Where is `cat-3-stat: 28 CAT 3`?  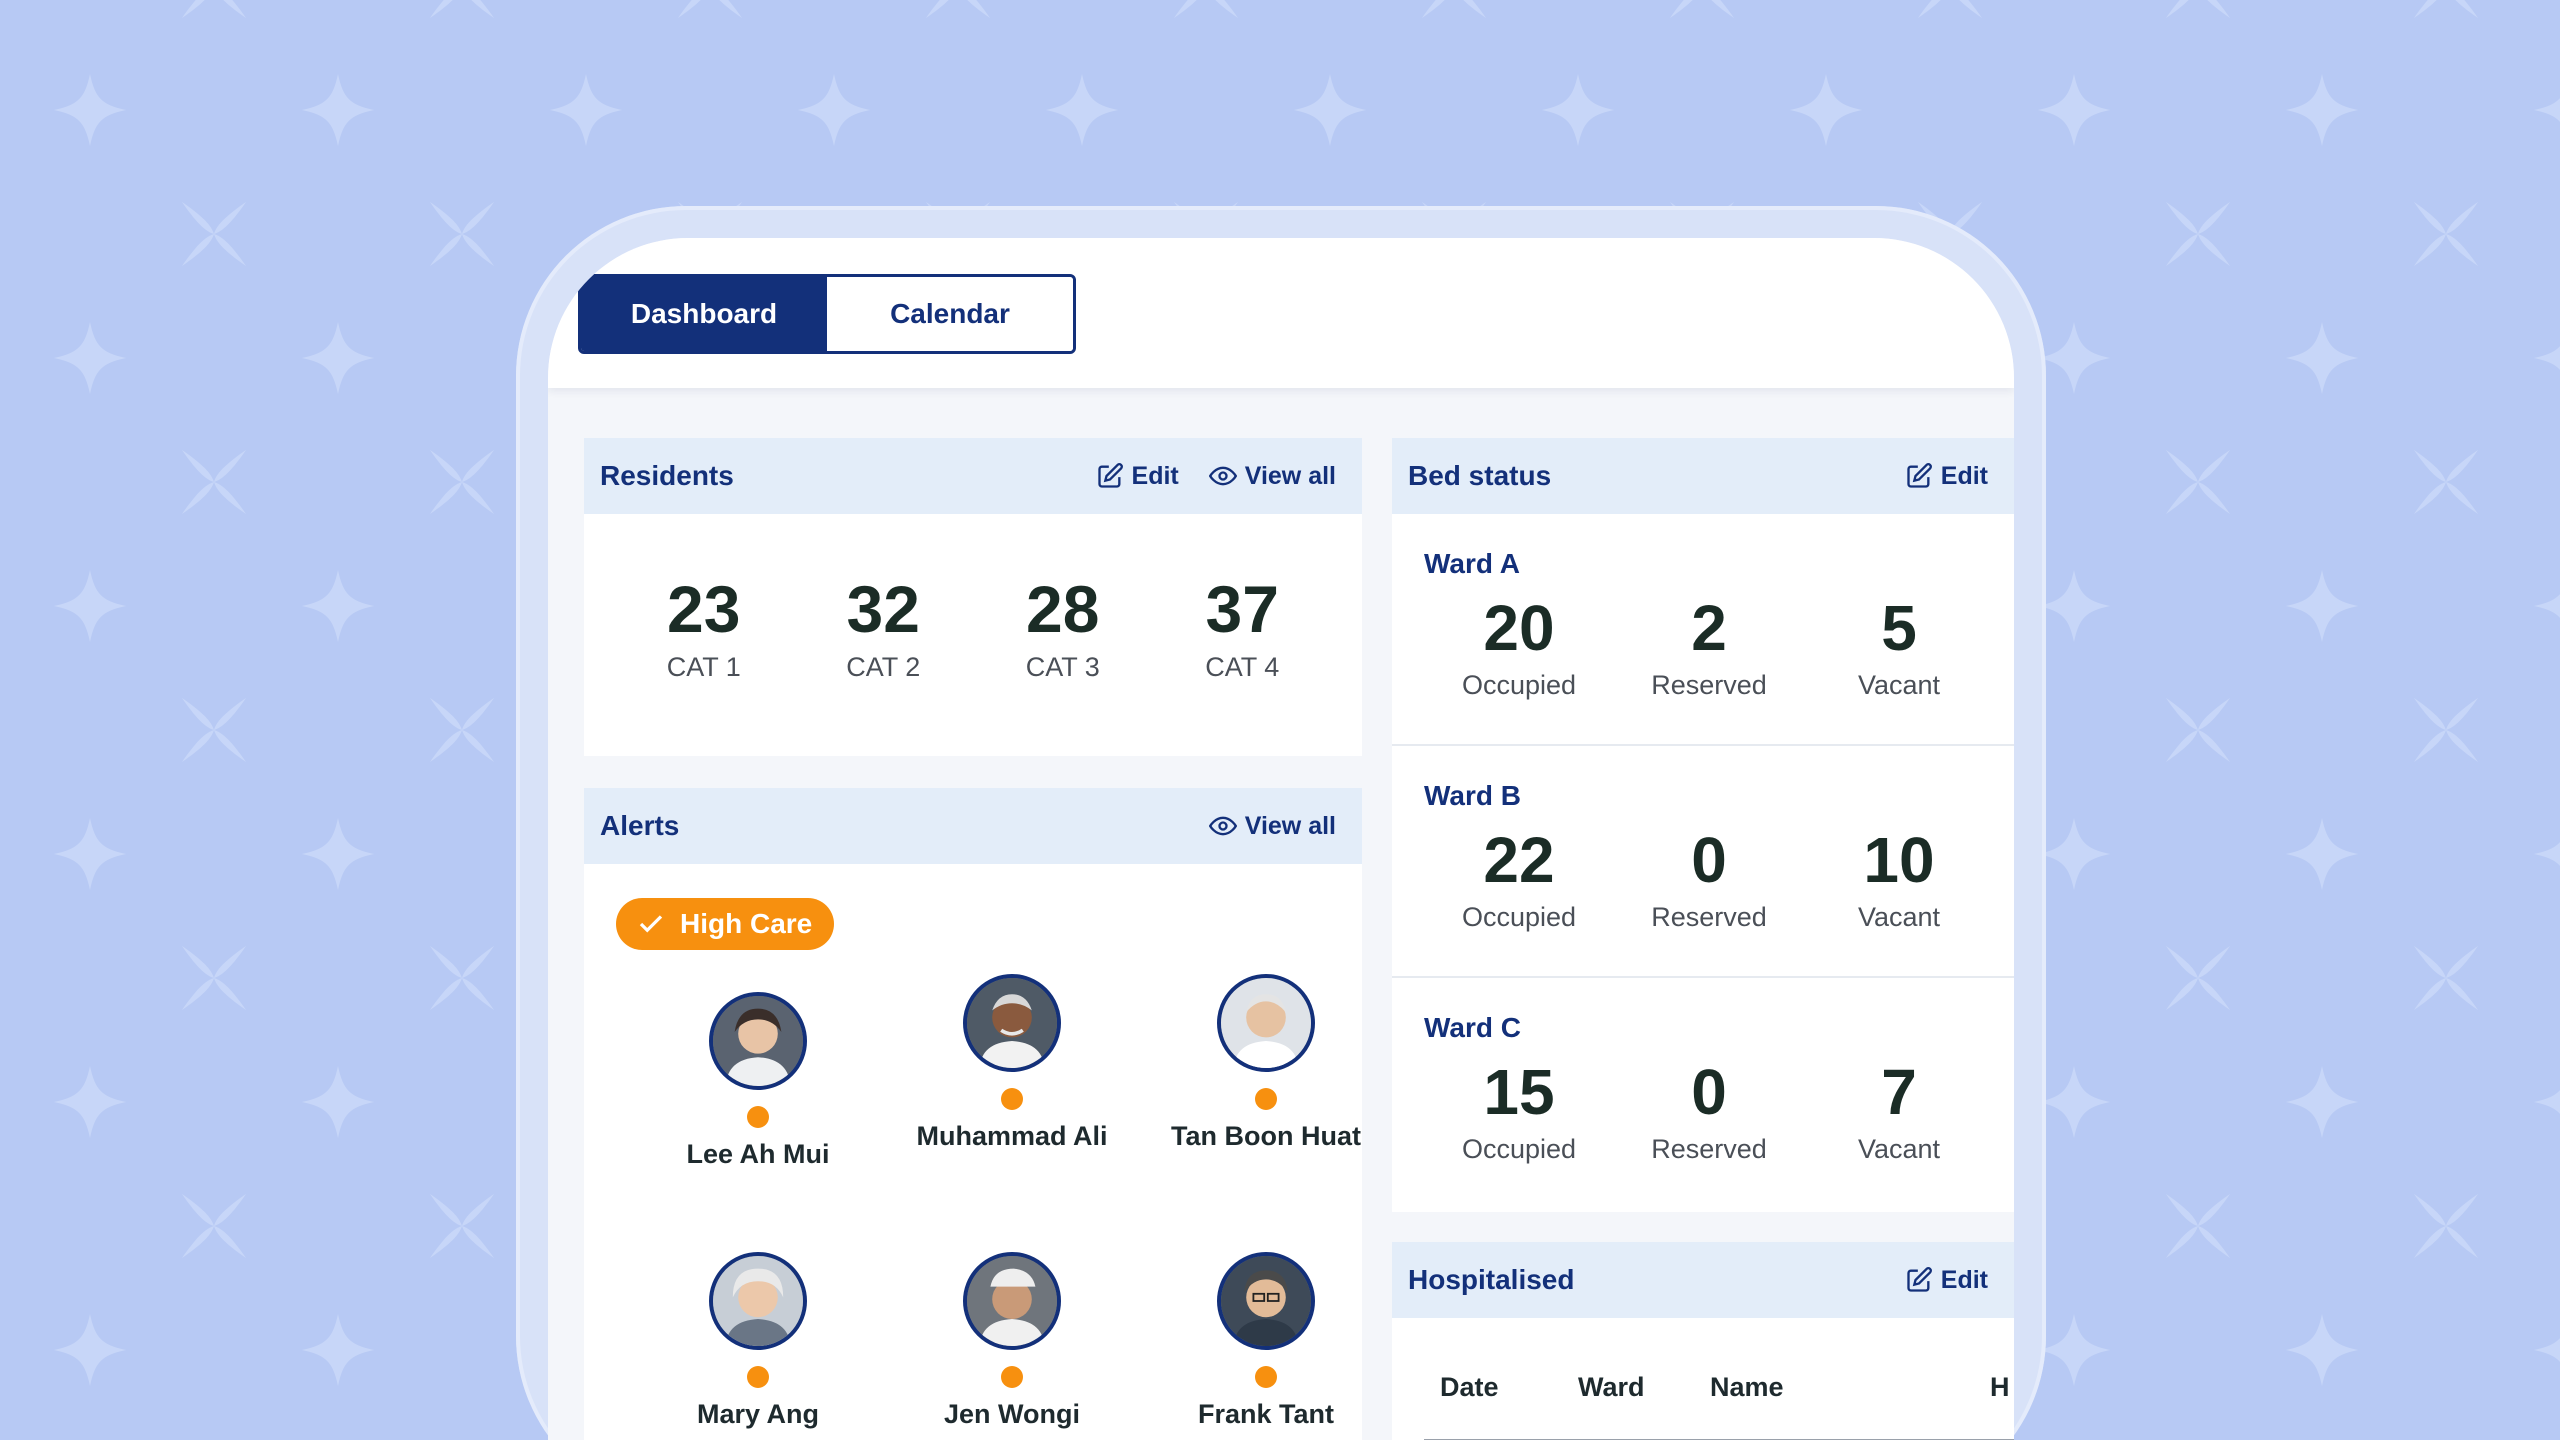
cat-3-stat: 28 CAT 3 is located at coordinates (1063, 629).